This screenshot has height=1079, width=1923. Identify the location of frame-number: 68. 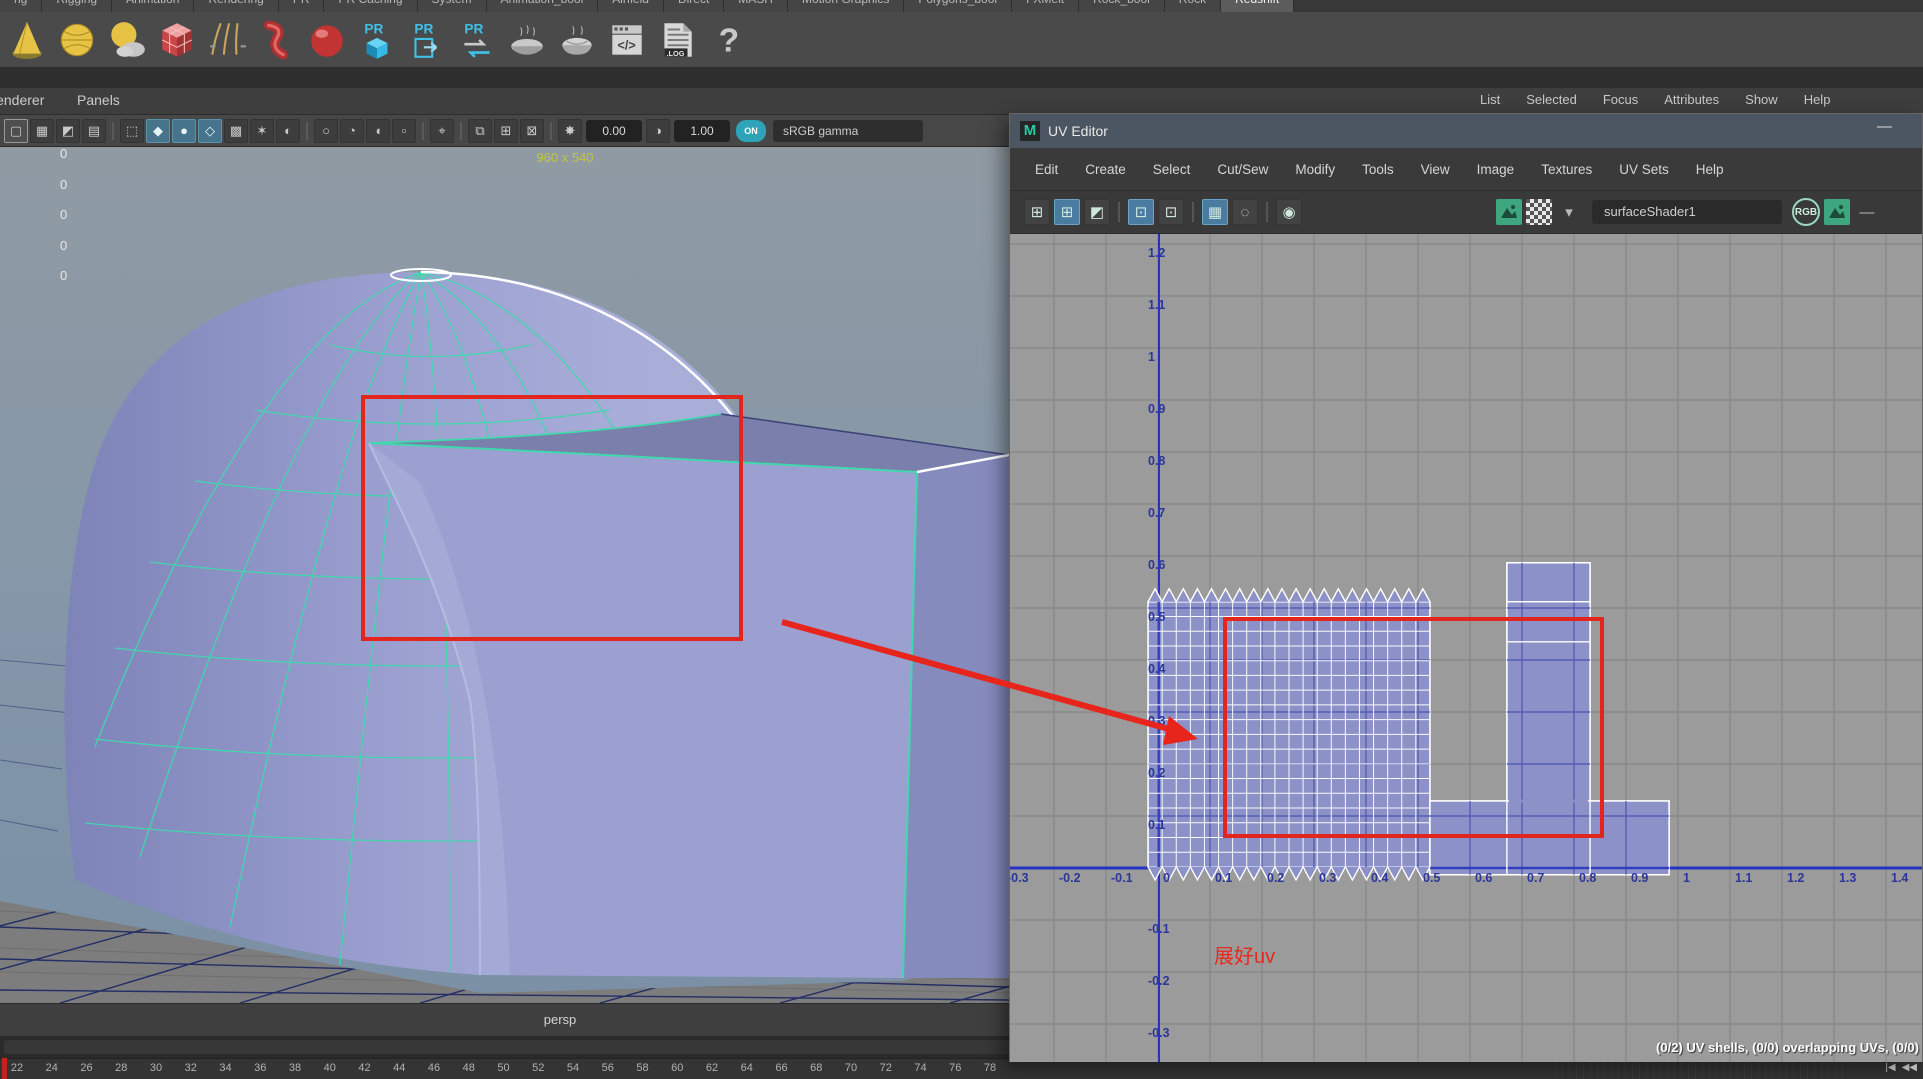
(816, 1068).